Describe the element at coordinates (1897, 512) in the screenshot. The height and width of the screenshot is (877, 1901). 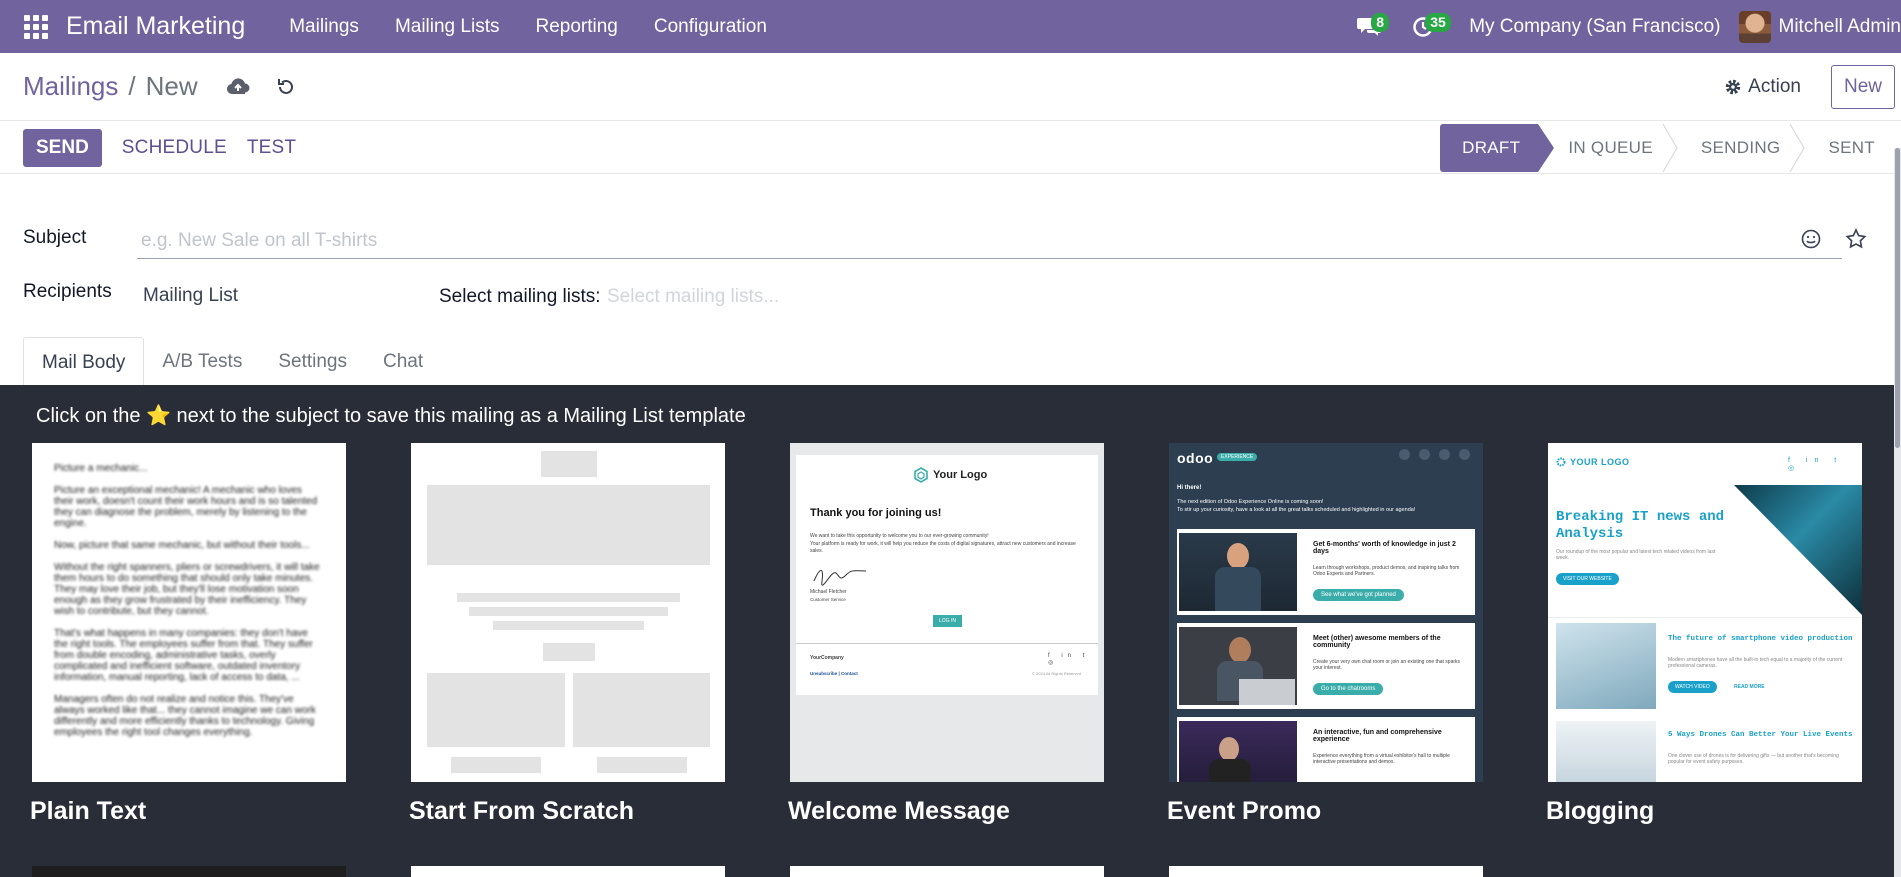
I see `page-scrollbar` at that location.